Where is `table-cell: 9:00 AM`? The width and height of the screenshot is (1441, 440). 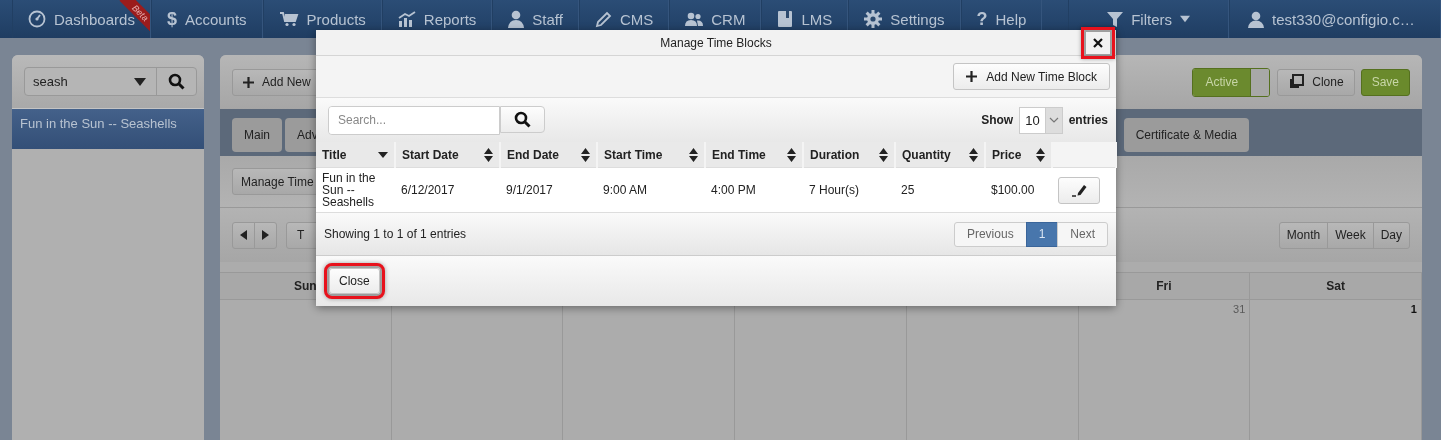
table-cell: 9:00 AM is located at coordinates (651, 190).